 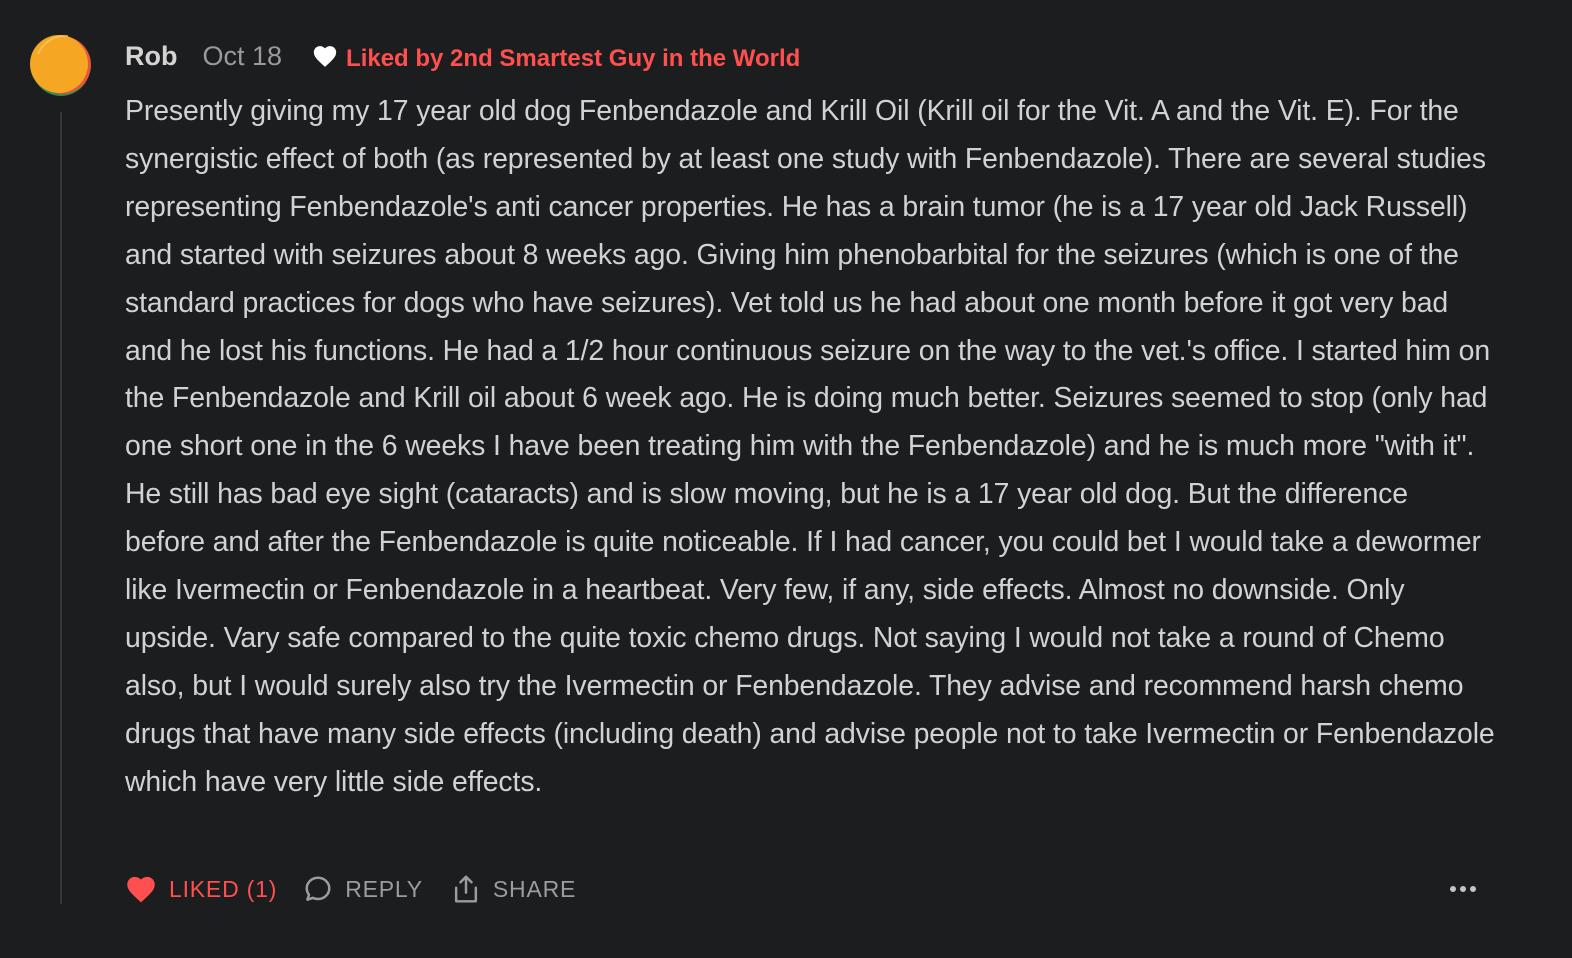 What do you see at coordinates (534, 888) in the screenshot?
I see `share-label: SHARE` at bounding box center [534, 888].